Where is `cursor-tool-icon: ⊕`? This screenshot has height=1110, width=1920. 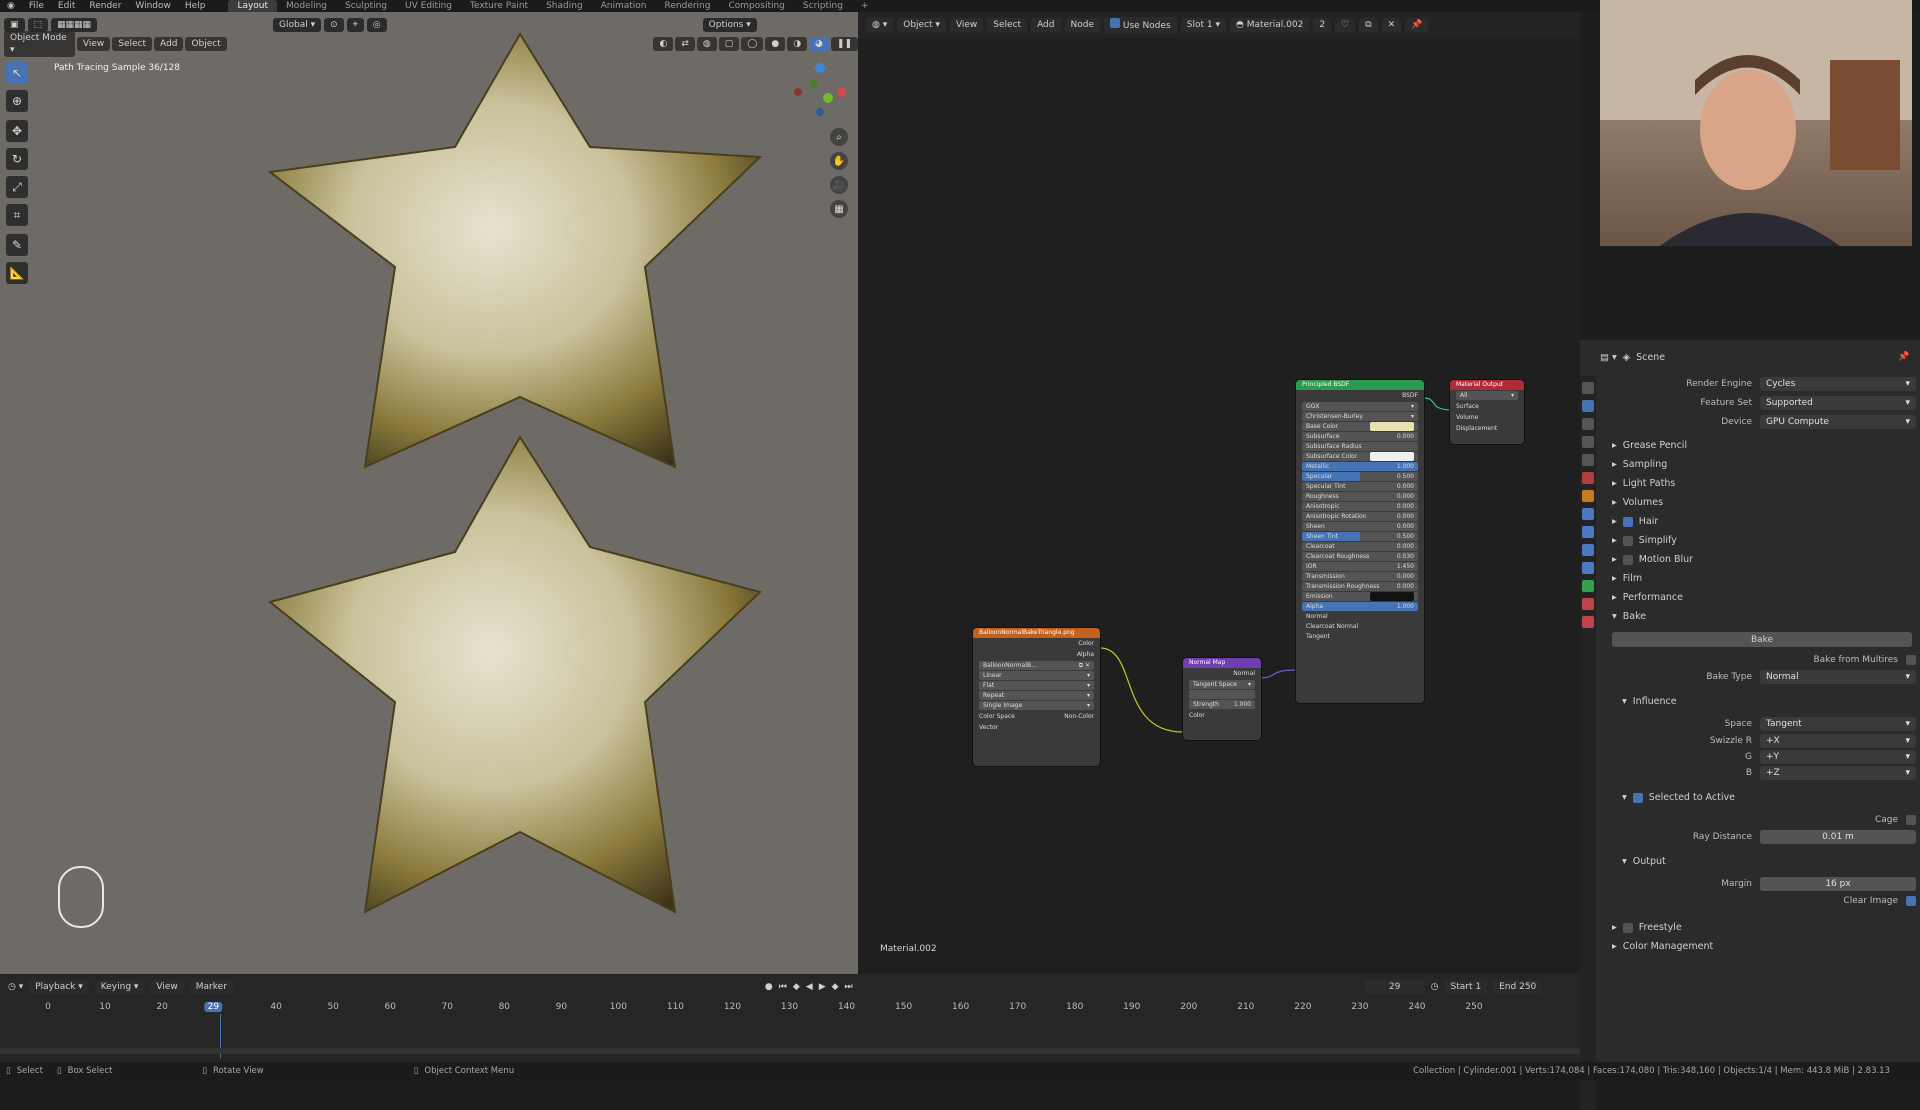 cursor-tool-icon: ⊕ is located at coordinates (17, 101).